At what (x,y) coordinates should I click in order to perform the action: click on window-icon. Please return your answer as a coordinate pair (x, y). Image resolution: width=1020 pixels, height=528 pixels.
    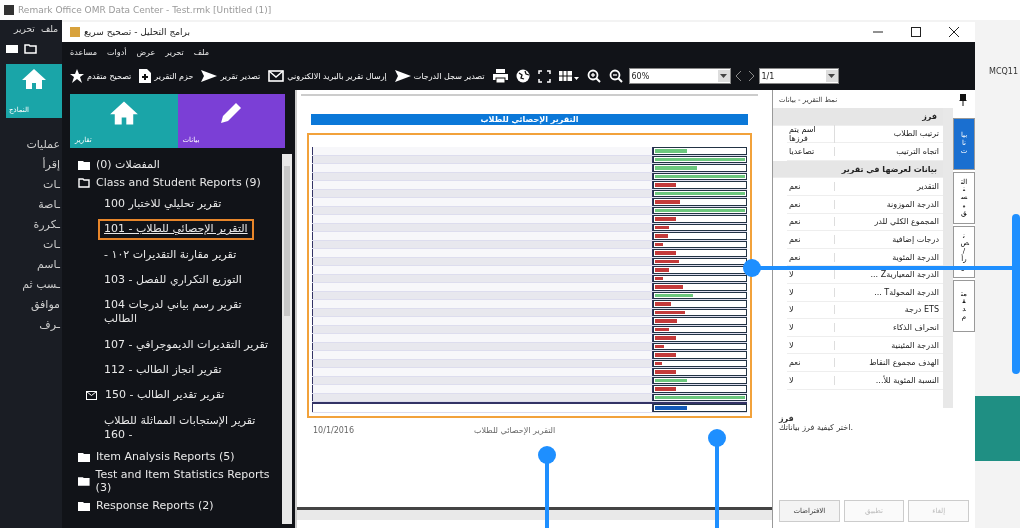
    Looking at the image, I should click on (75, 32).